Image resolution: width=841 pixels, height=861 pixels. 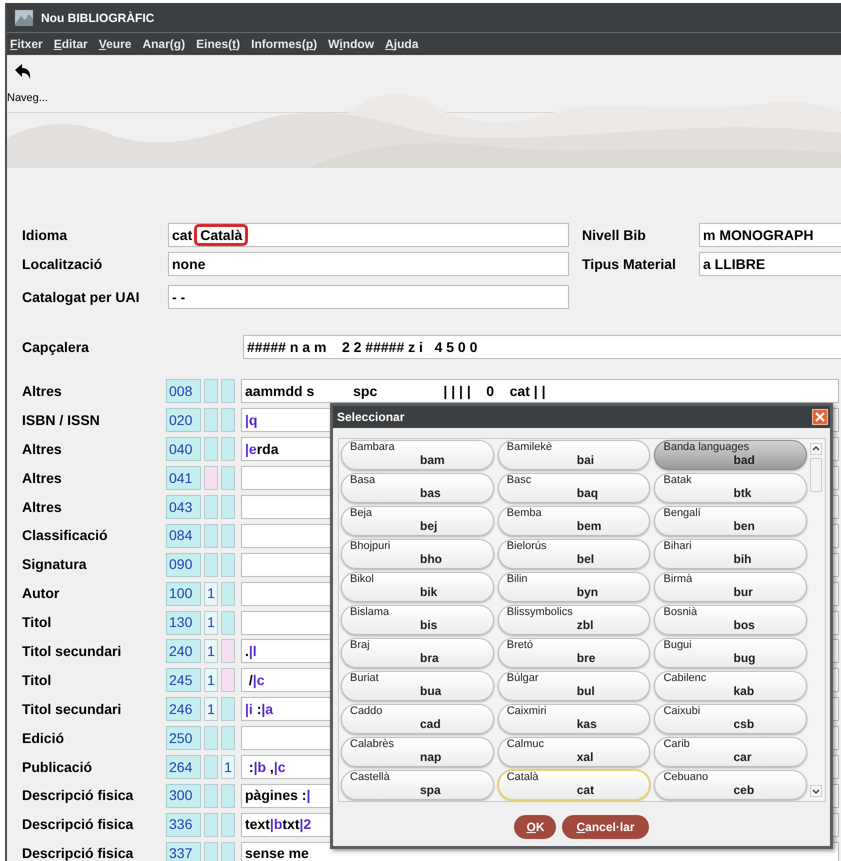 What do you see at coordinates (574, 620) in the screenshot?
I see `language-option: Blissymbolics zbl` at bounding box center [574, 620].